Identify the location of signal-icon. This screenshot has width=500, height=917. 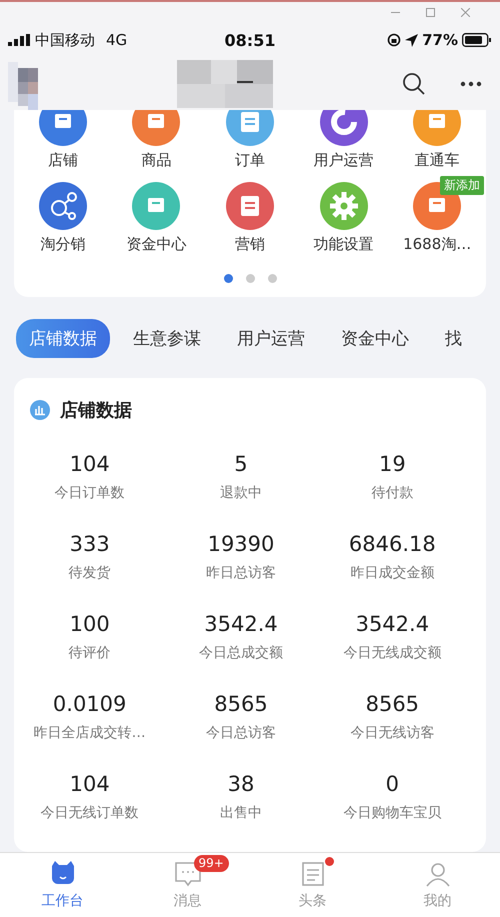
(19, 40).